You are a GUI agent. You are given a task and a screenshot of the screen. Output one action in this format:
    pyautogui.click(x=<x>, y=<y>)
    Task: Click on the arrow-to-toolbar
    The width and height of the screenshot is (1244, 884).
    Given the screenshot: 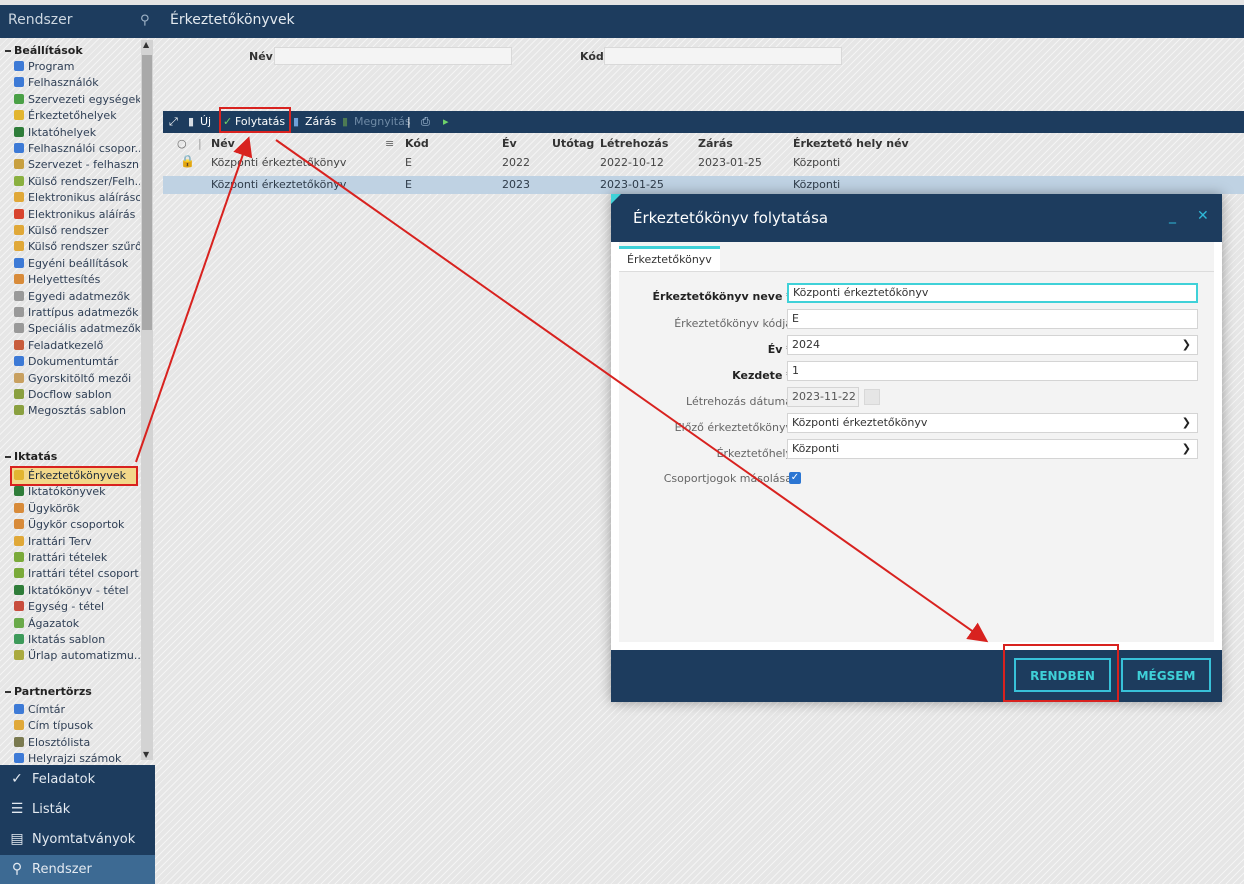 What is the action you would take?
    pyautogui.click(x=194, y=299)
    